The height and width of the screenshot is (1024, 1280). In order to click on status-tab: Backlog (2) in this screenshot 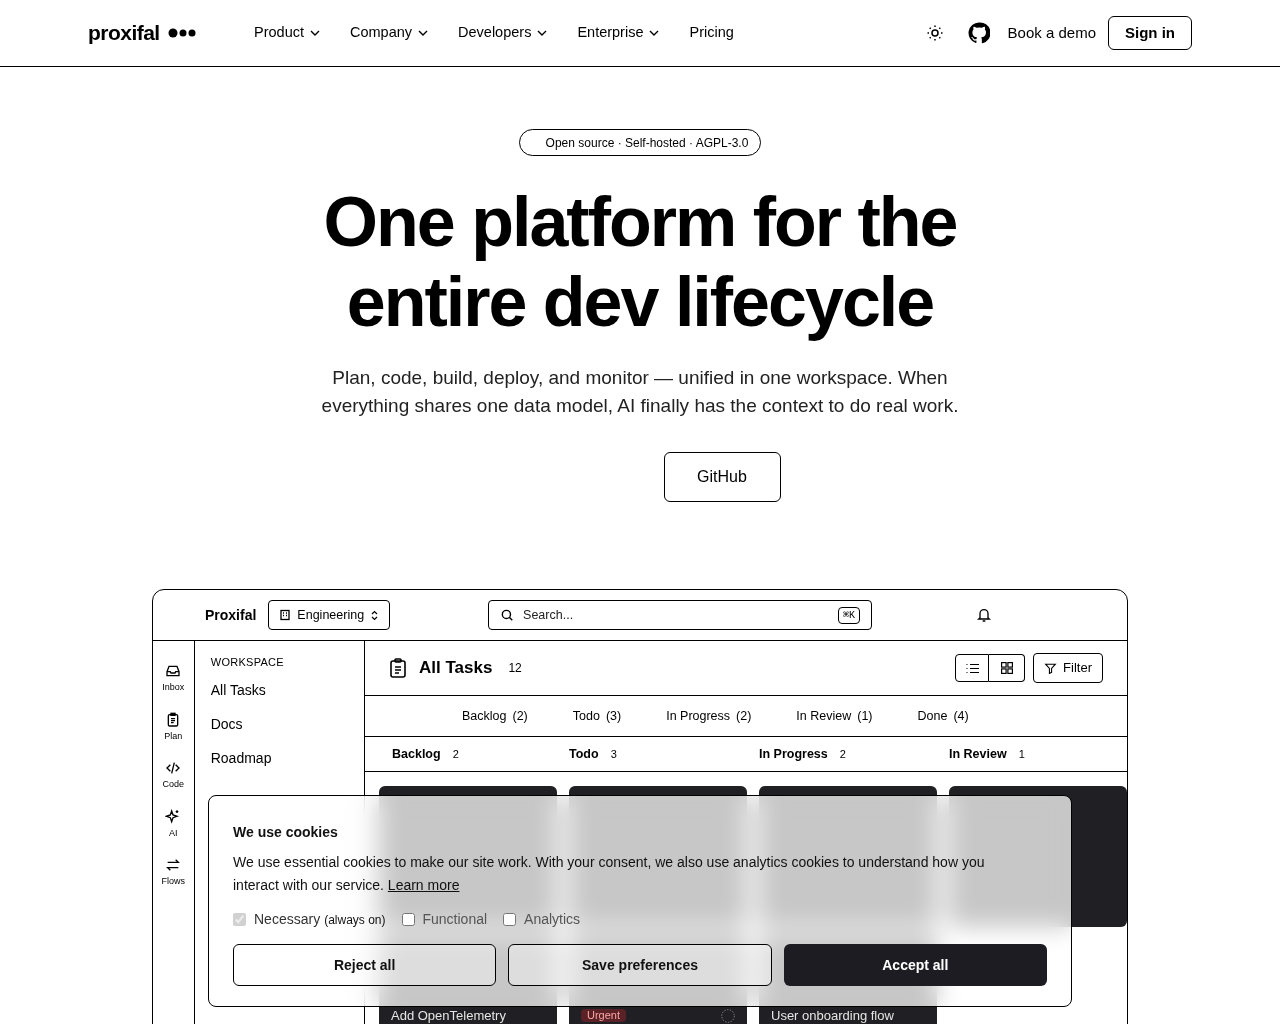, I will do `click(495, 716)`.